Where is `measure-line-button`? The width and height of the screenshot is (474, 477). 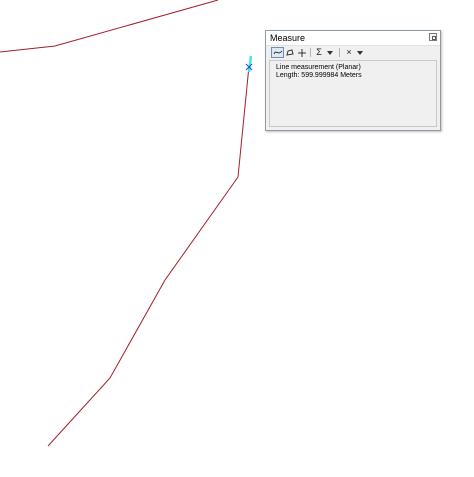
measure-line-button is located at coordinates (277, 52).